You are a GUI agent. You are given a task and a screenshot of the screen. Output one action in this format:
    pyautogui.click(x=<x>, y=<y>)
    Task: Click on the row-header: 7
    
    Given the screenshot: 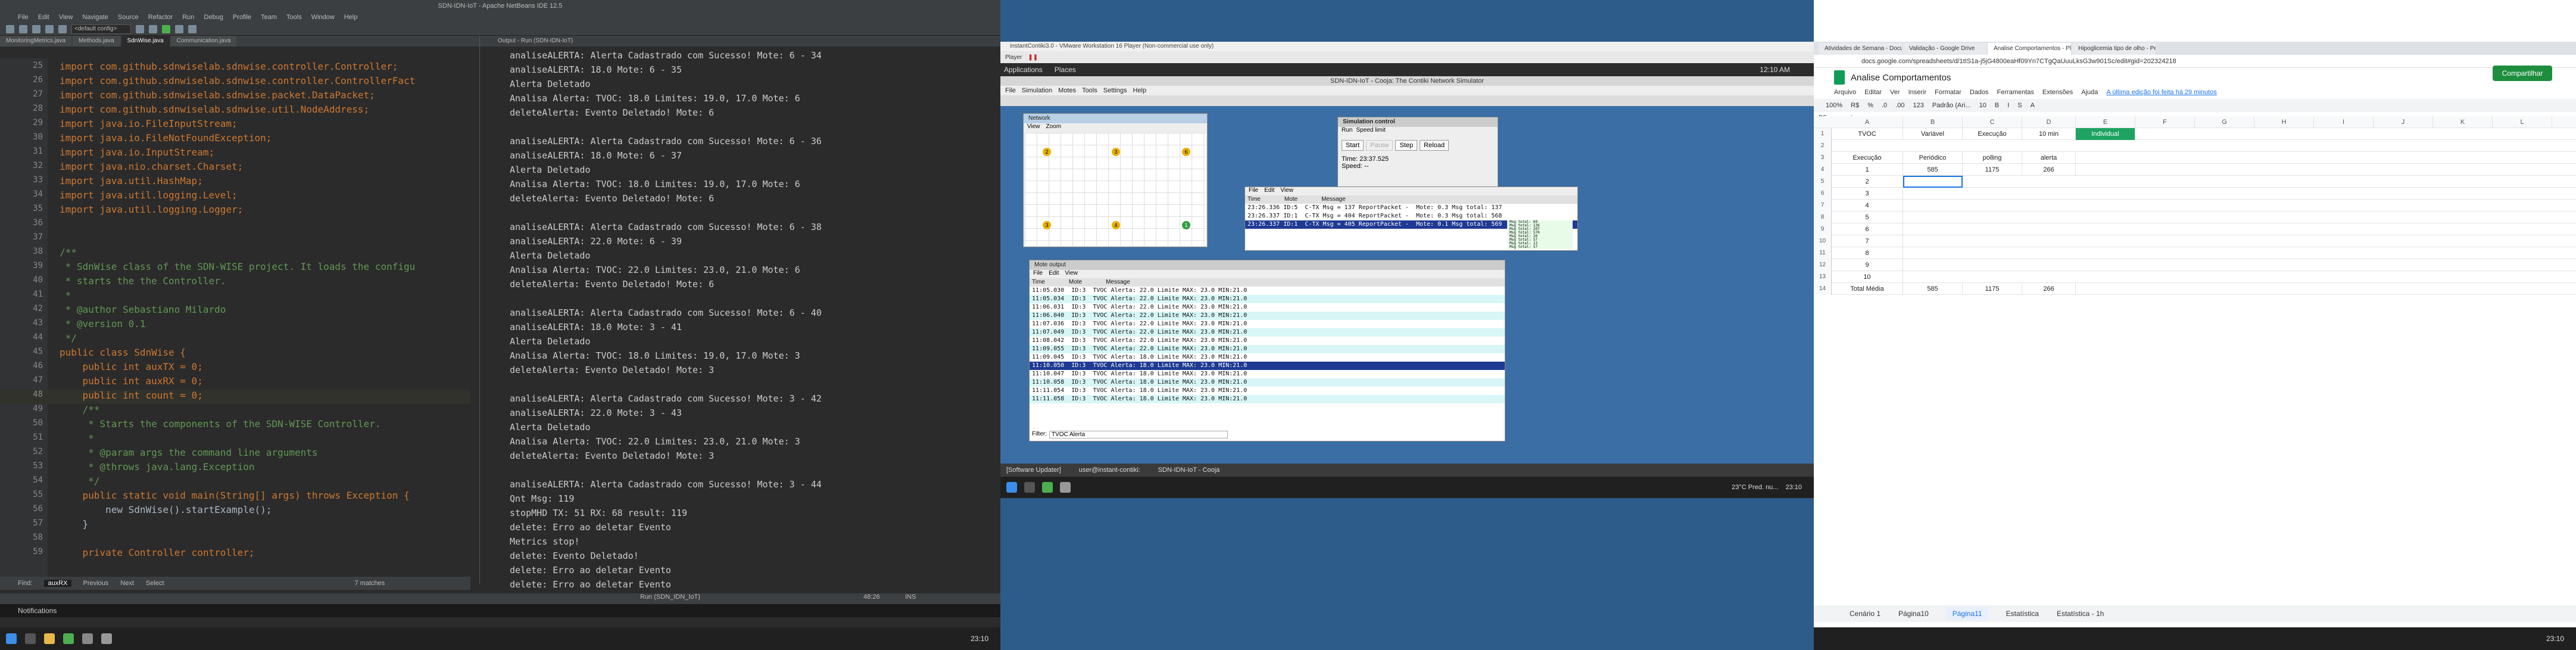 What is the action you would take?
    pyautogui.click(x=1823, y=206)
    